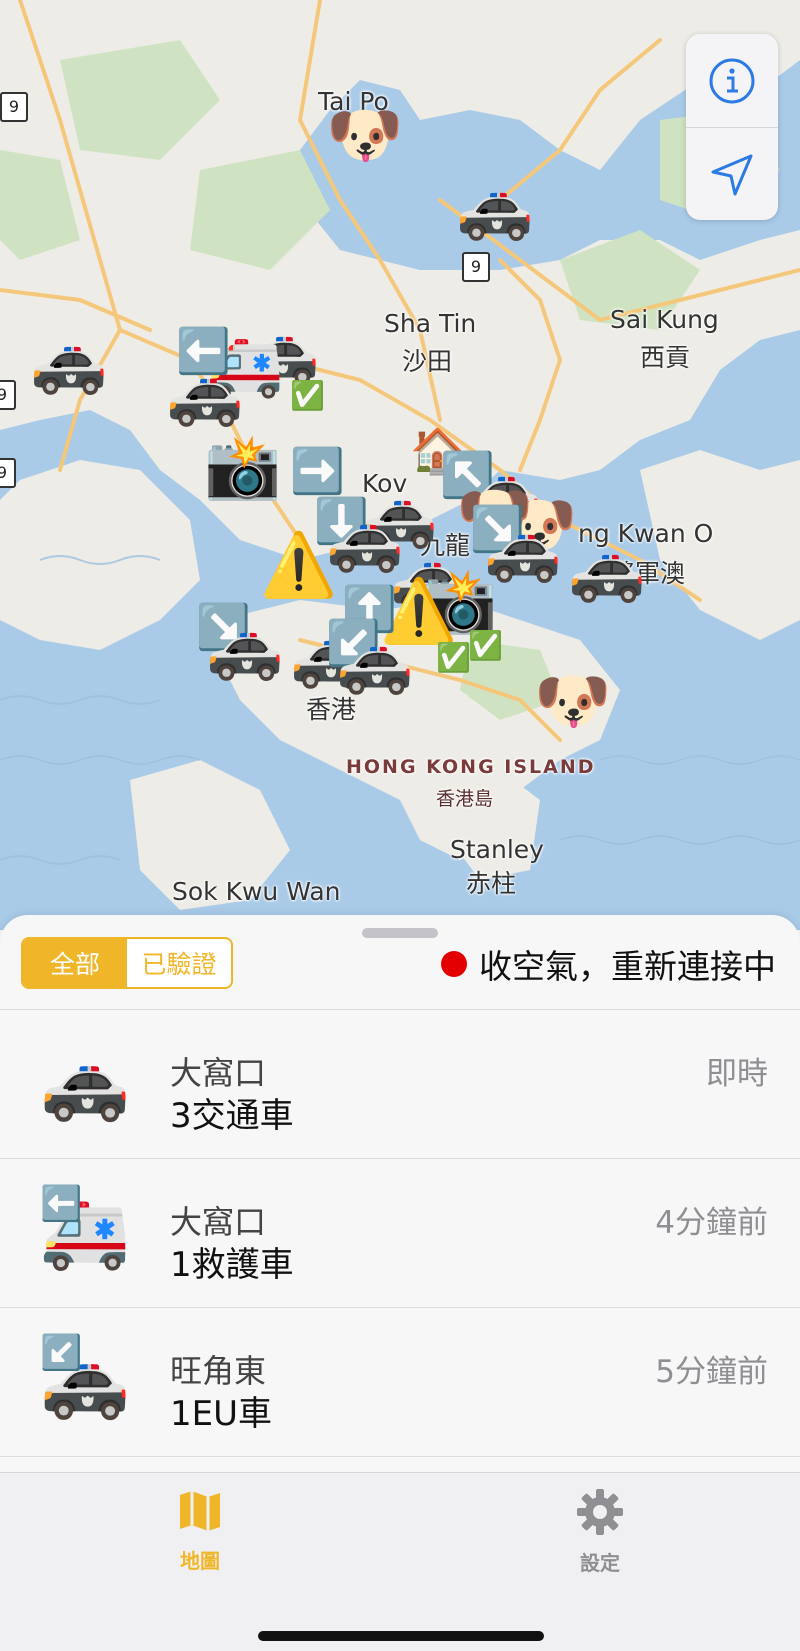 The width and height of the screenshot is (800, 1651). I want to click on info-button, so click(732, 80).